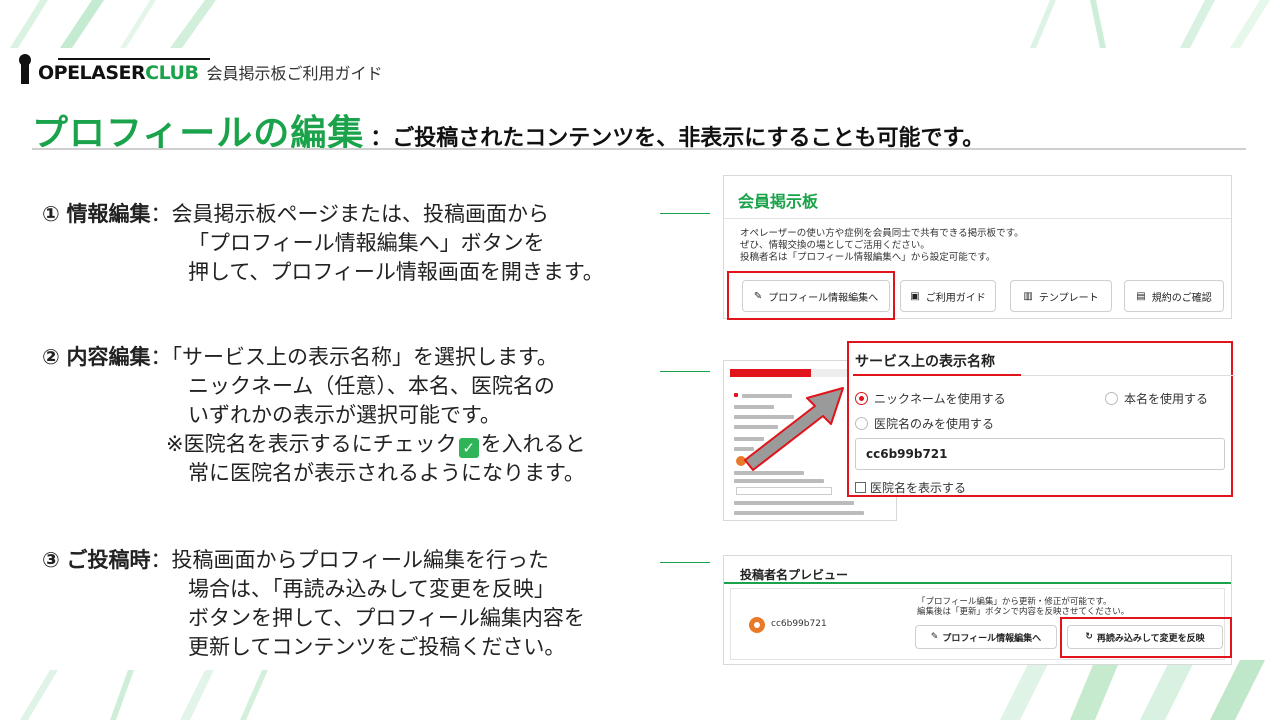 The height and width of the screenshot is (720, 1280). What do you see at coordinates (882, 233) in the screenshot?
I see `desc-line: オペレーザーの使い方や症例を会員同士で共有できる掲示板です。` at bounding box center [882, 233].